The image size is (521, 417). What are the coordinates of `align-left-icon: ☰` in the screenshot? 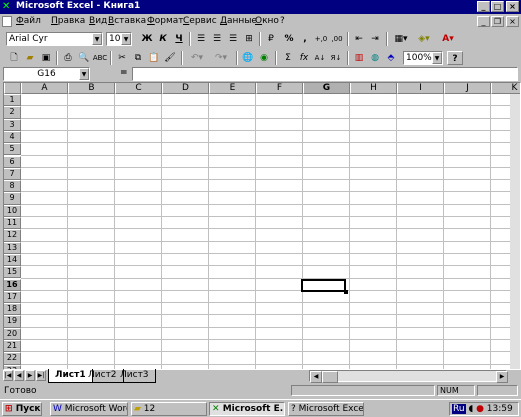 It's located at (201, 39).